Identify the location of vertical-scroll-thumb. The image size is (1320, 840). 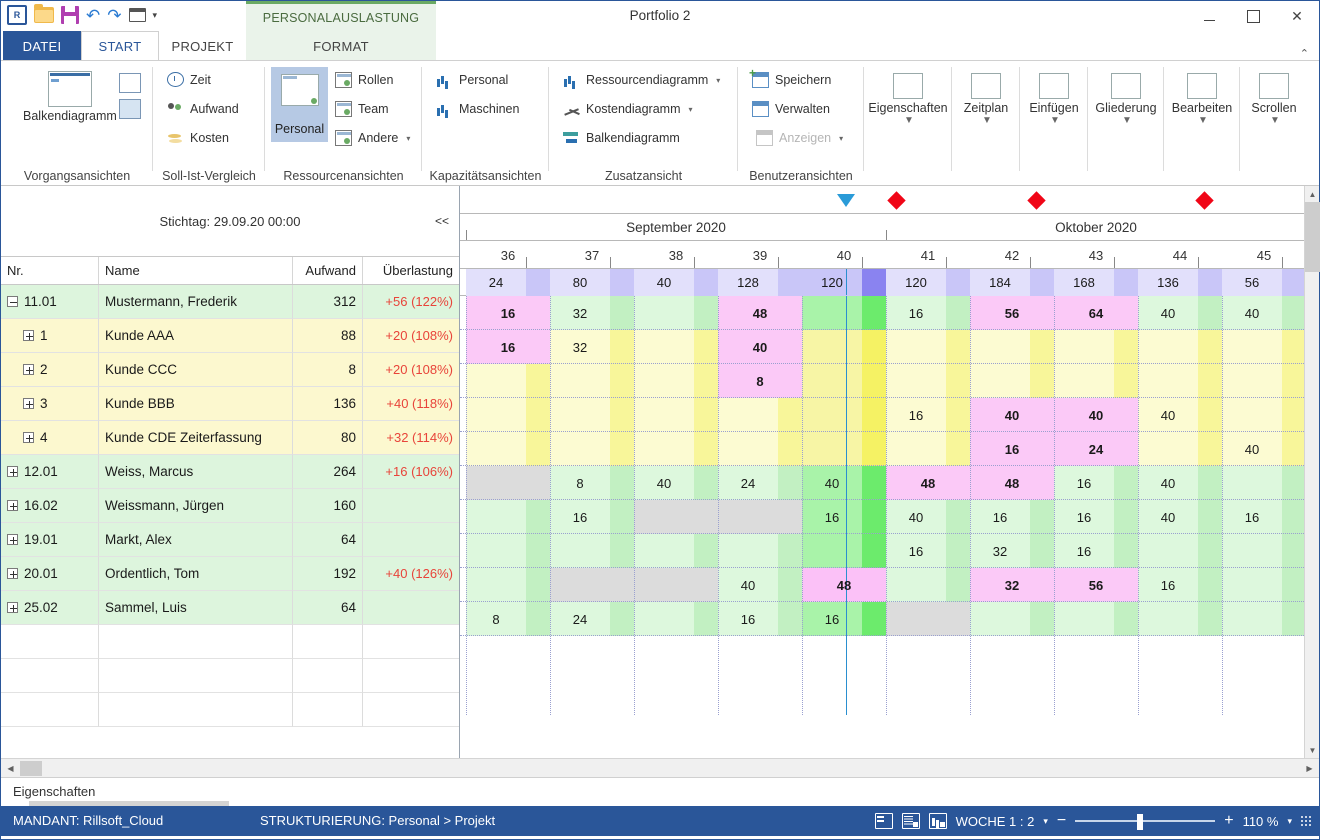
(1312, 237).